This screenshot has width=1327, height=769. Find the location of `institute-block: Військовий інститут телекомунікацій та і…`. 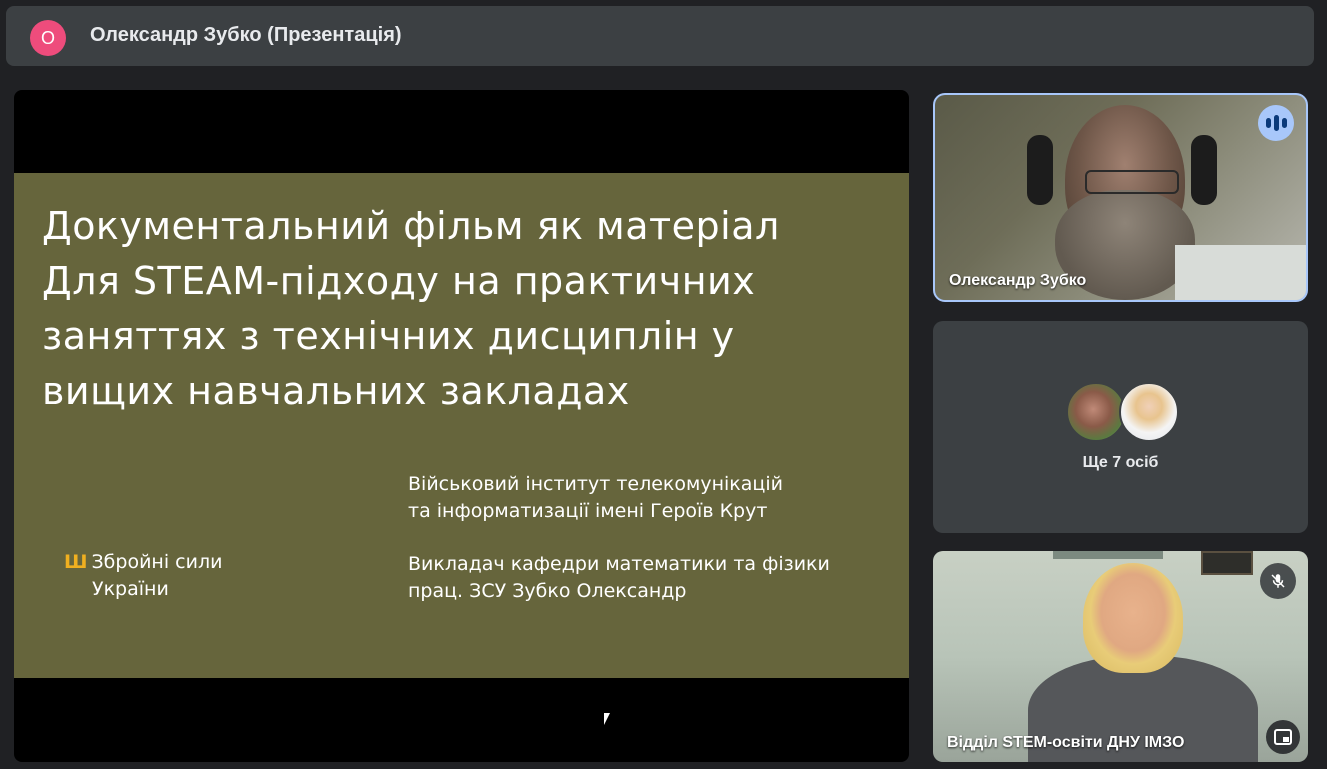

institute-block: Військовий інститут телекомунікацій та і… is located at coordinates (595, 498).